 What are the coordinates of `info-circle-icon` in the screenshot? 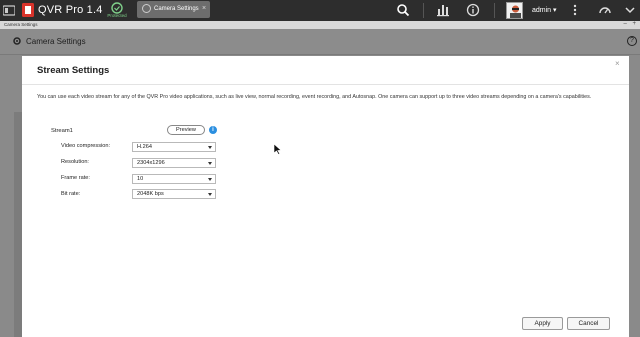 It's located at (473, 10).